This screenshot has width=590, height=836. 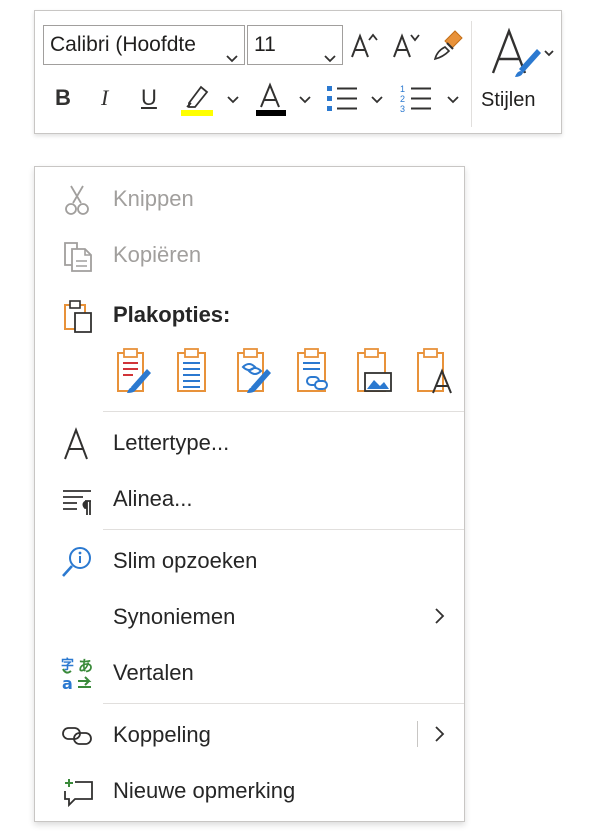 What do you see at coordinates (185, 560) in the screenshot?
I see `menu-item-label: Slim opzoeken` at bounding box center [185, 560].